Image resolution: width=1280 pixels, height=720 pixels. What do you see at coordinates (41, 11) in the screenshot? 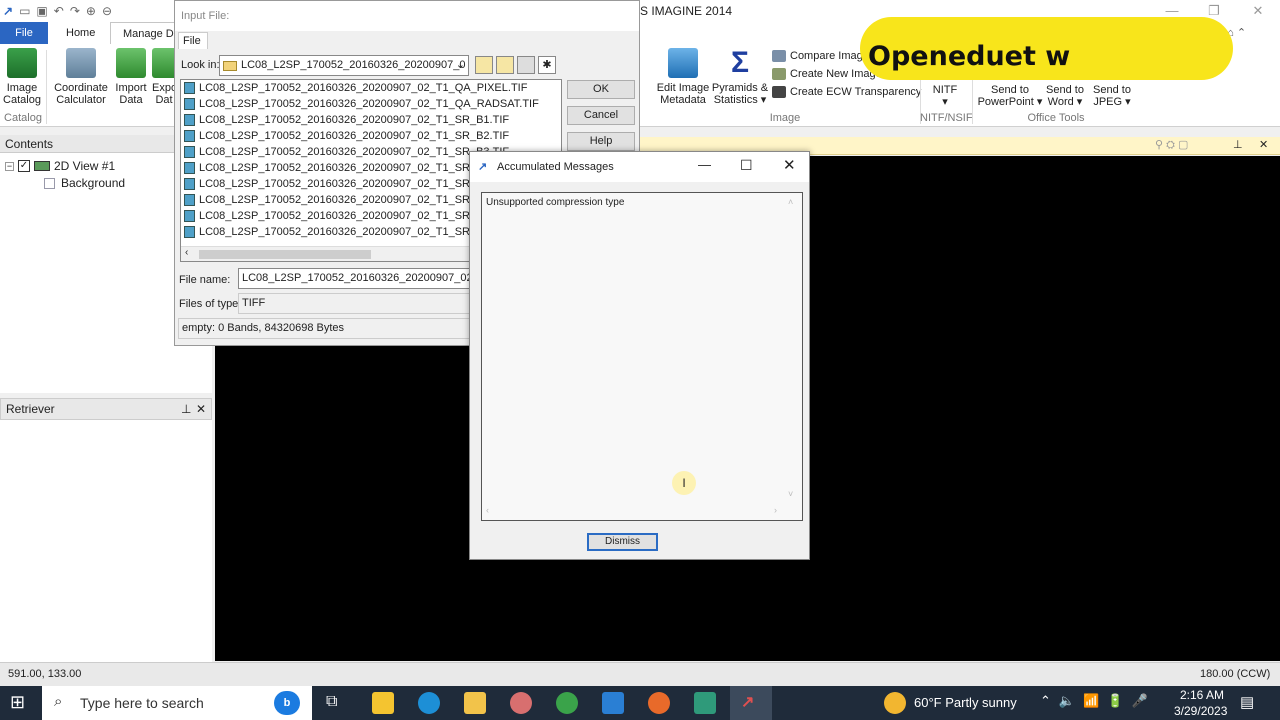
I see `save-icon: ▣` at bounding box center [41, 11].